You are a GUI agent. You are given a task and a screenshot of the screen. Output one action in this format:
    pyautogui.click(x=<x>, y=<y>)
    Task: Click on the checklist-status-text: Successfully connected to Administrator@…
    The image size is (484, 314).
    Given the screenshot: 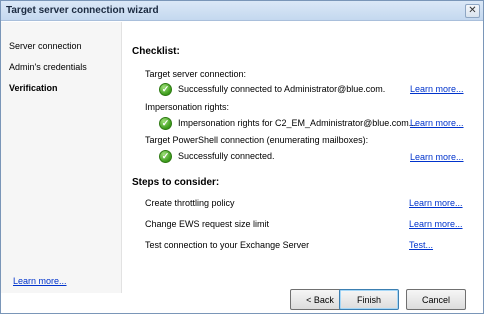 What is the action you would take?
    pyautogui.click(x=282, y=89)
    